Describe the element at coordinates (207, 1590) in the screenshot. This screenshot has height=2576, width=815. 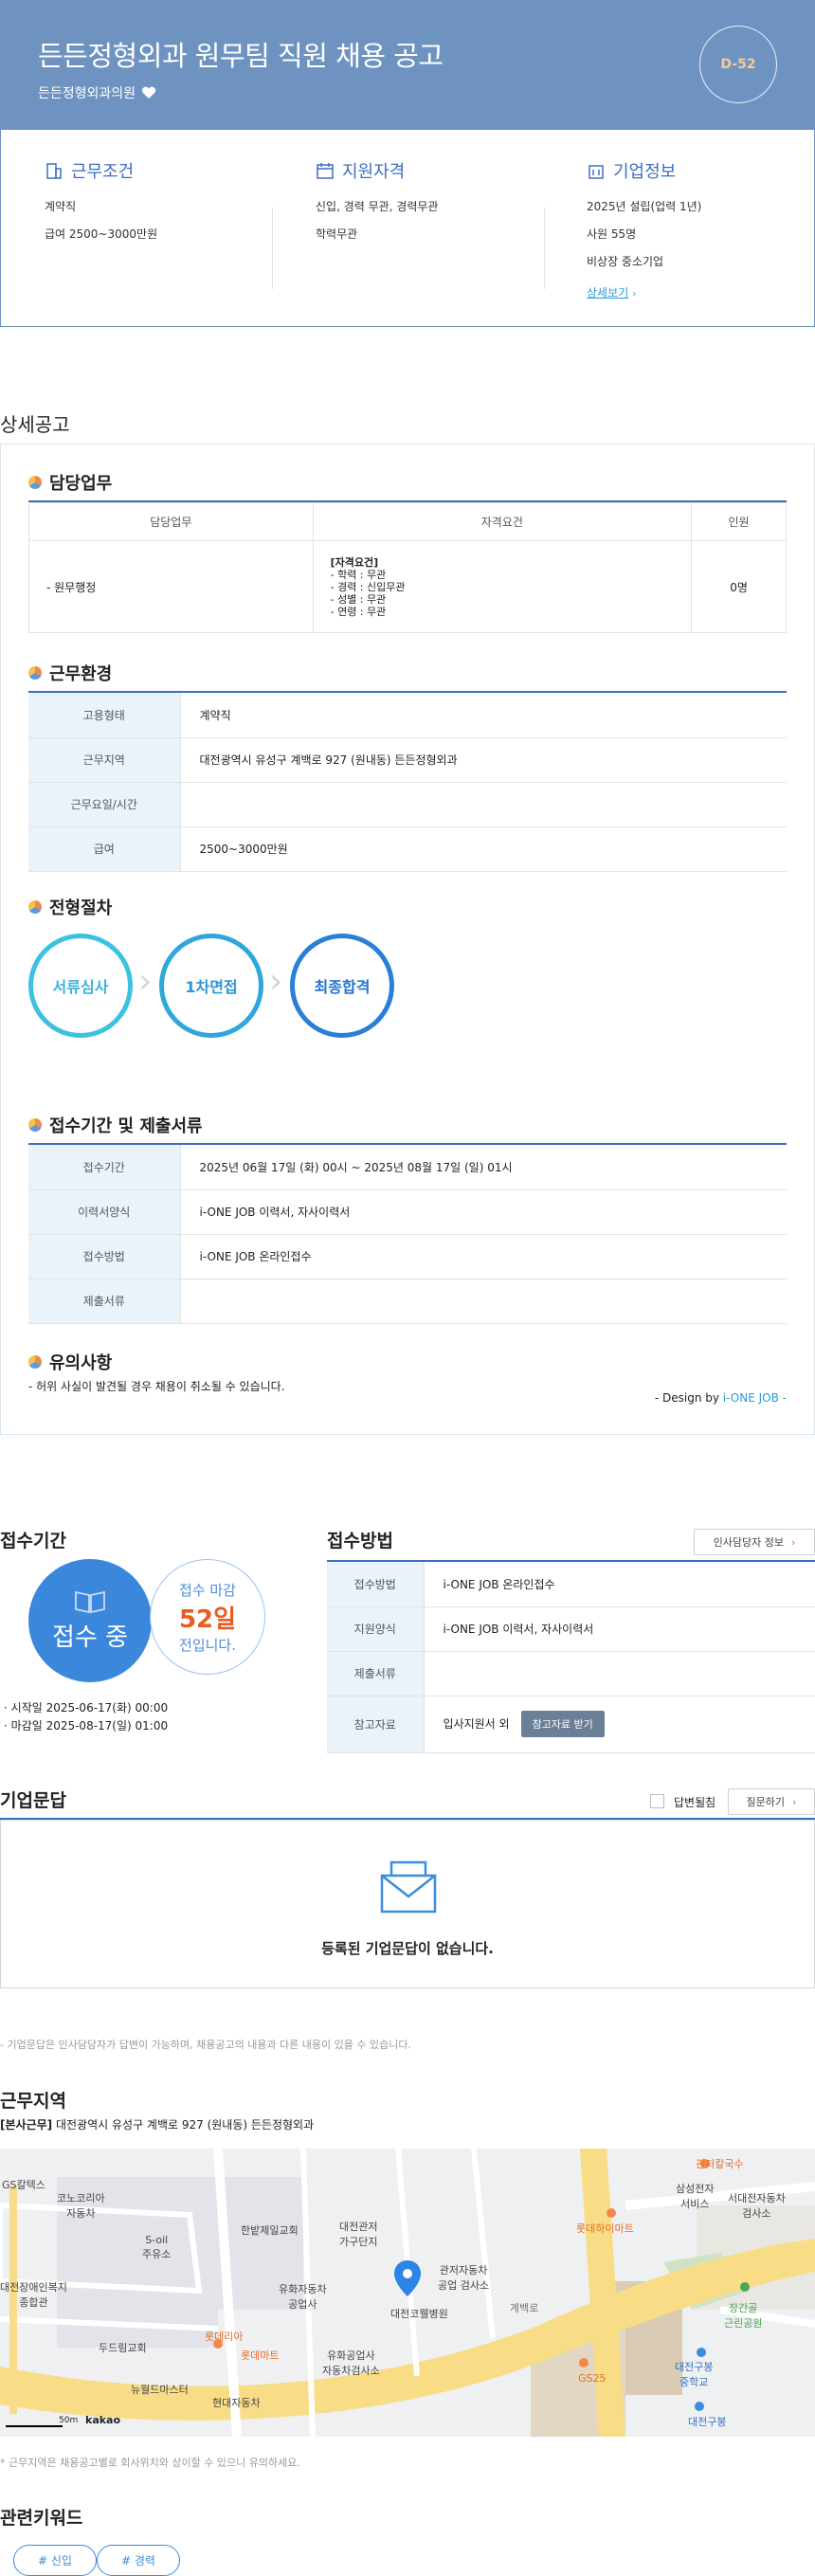
I see `deadline-label: 접수 마감` at that location.